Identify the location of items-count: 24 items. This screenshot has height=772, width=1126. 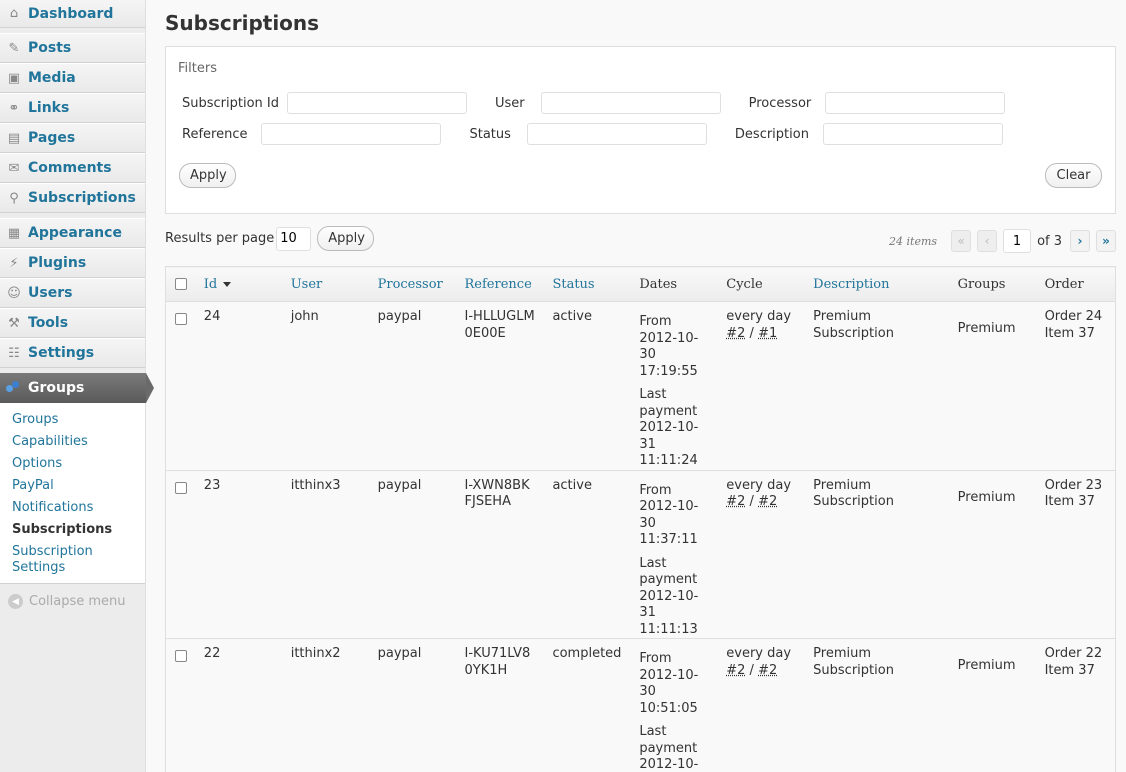
(913, 241).